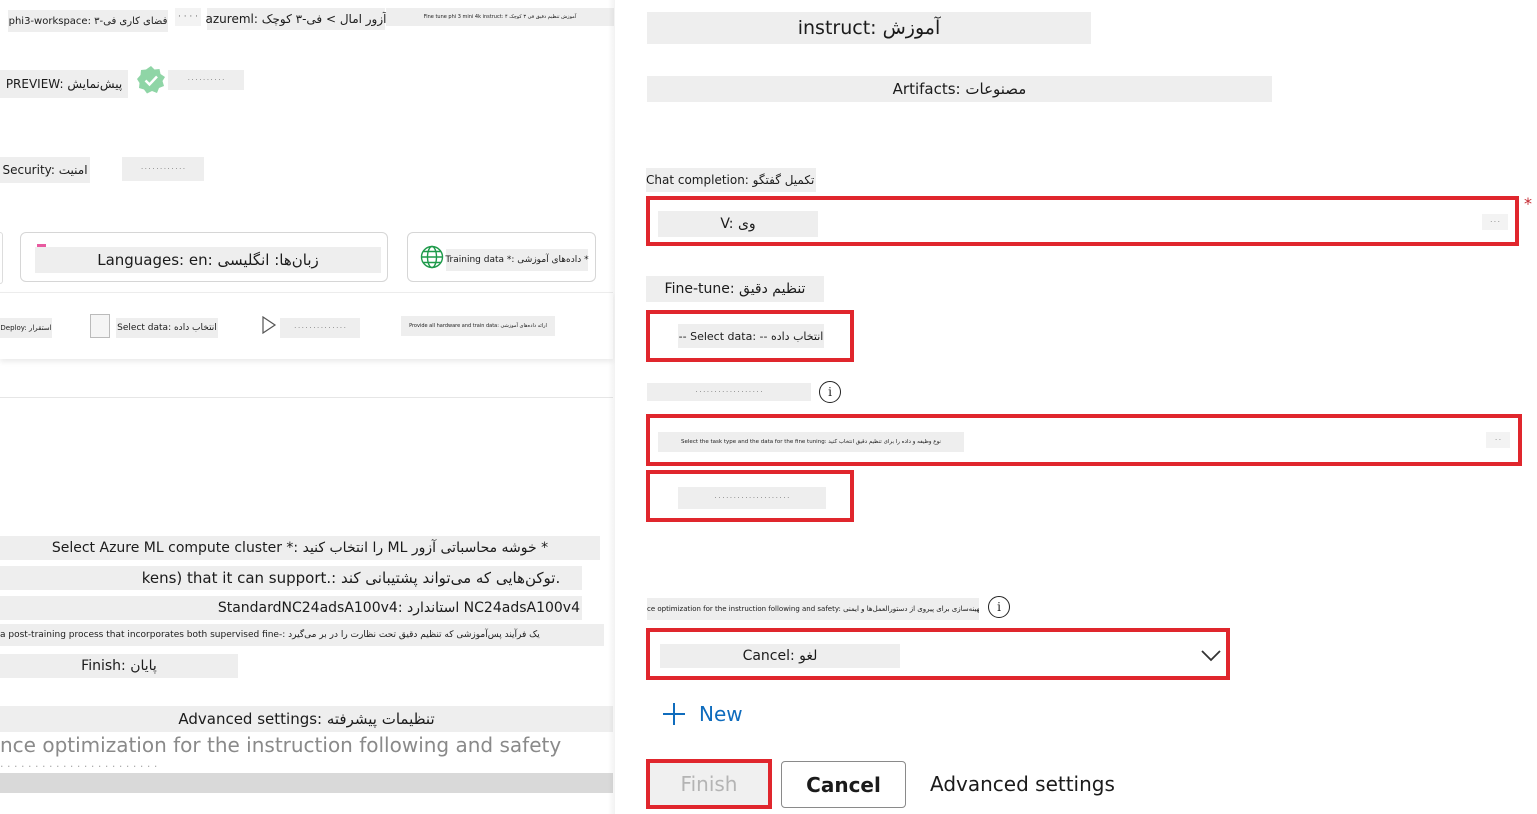 The height and width of the screenshot is (814, 1537). Describe the element at coordinates (1211, 655) in the screenshot. I see `chevron-down-icon` at that location.